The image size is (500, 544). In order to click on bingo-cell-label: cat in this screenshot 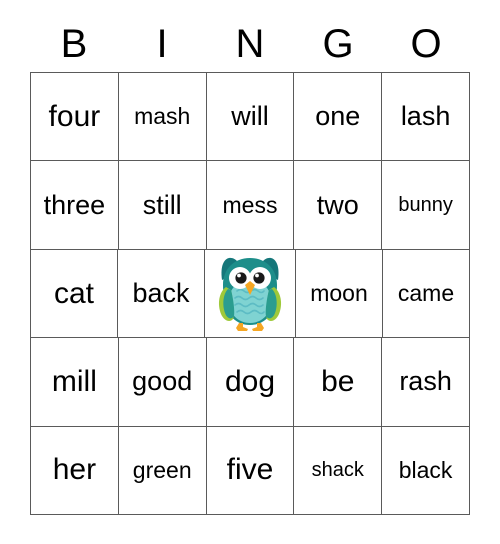, I will do `click(74, 293)`.